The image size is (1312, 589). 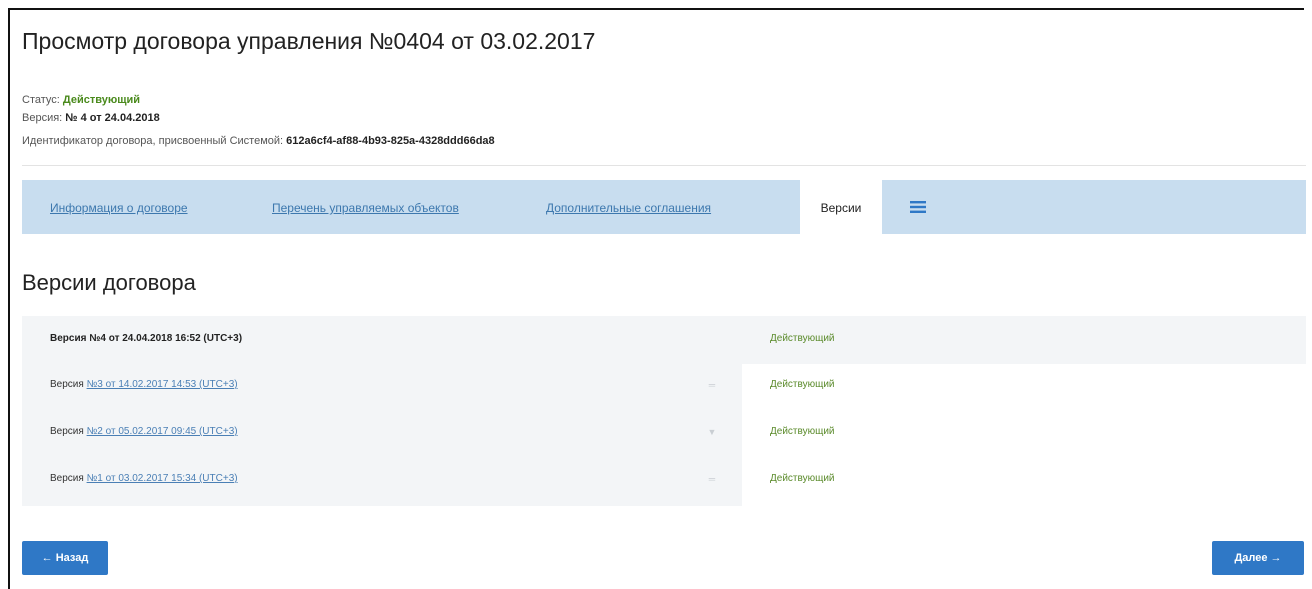 What do you see at coordinates (101, 100) in the screenshot?
I see `status-badge: Действующий` at bounding box center [101, 100].